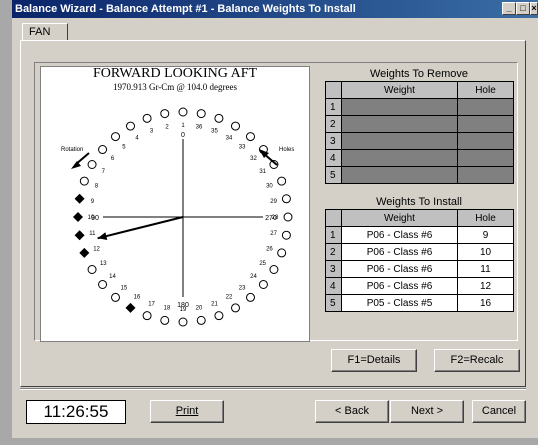  I want to click on back-button: < Back, so click(352, 411).